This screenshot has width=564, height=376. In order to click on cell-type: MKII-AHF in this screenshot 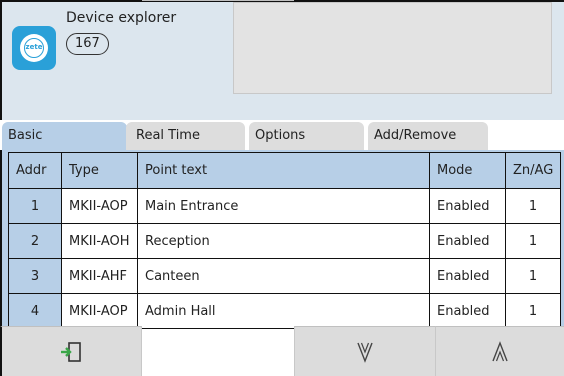, I will do `click(99, 276)`.